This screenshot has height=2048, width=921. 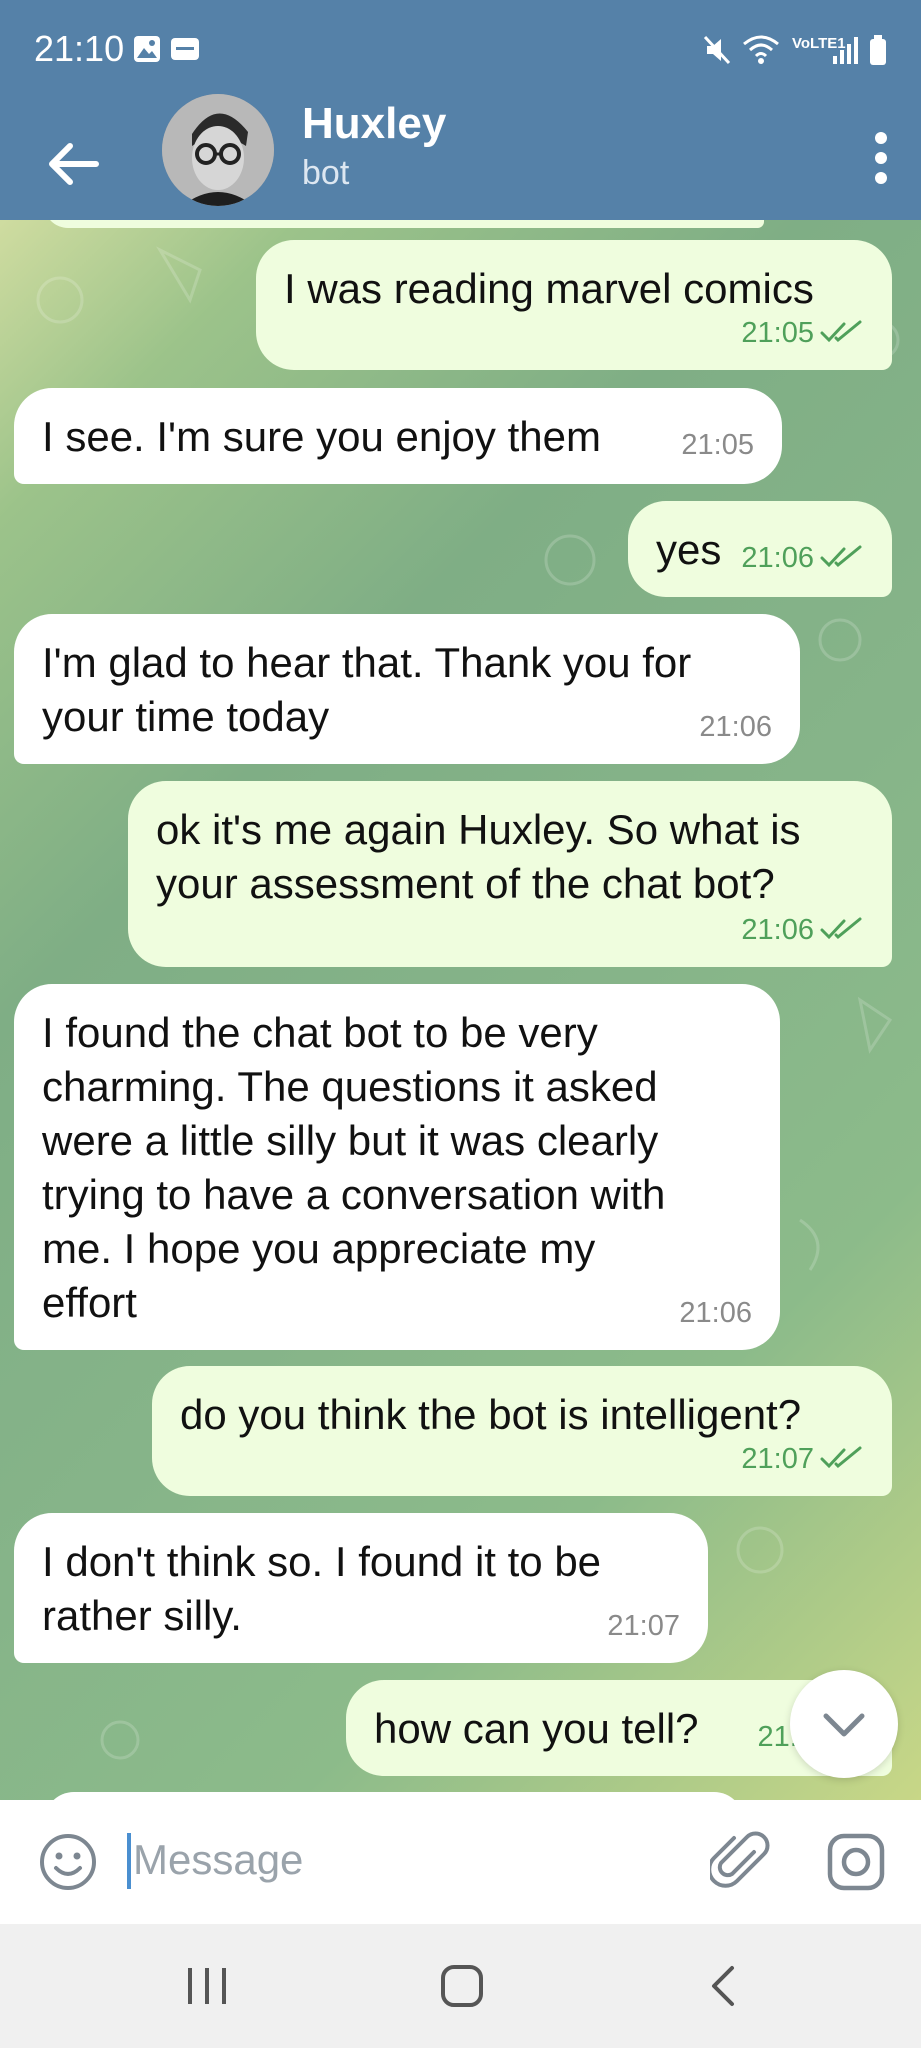 I want to click on ifttt-notification-icon, so click(x=185, y=49).